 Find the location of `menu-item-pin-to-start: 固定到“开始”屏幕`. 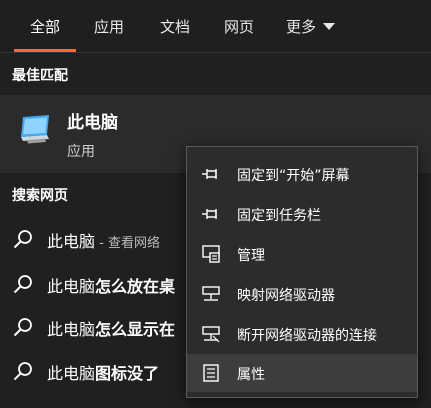

menu-item-pin-to-start: 固定到“开始”屏幕 is located at coordinates (302, 174).